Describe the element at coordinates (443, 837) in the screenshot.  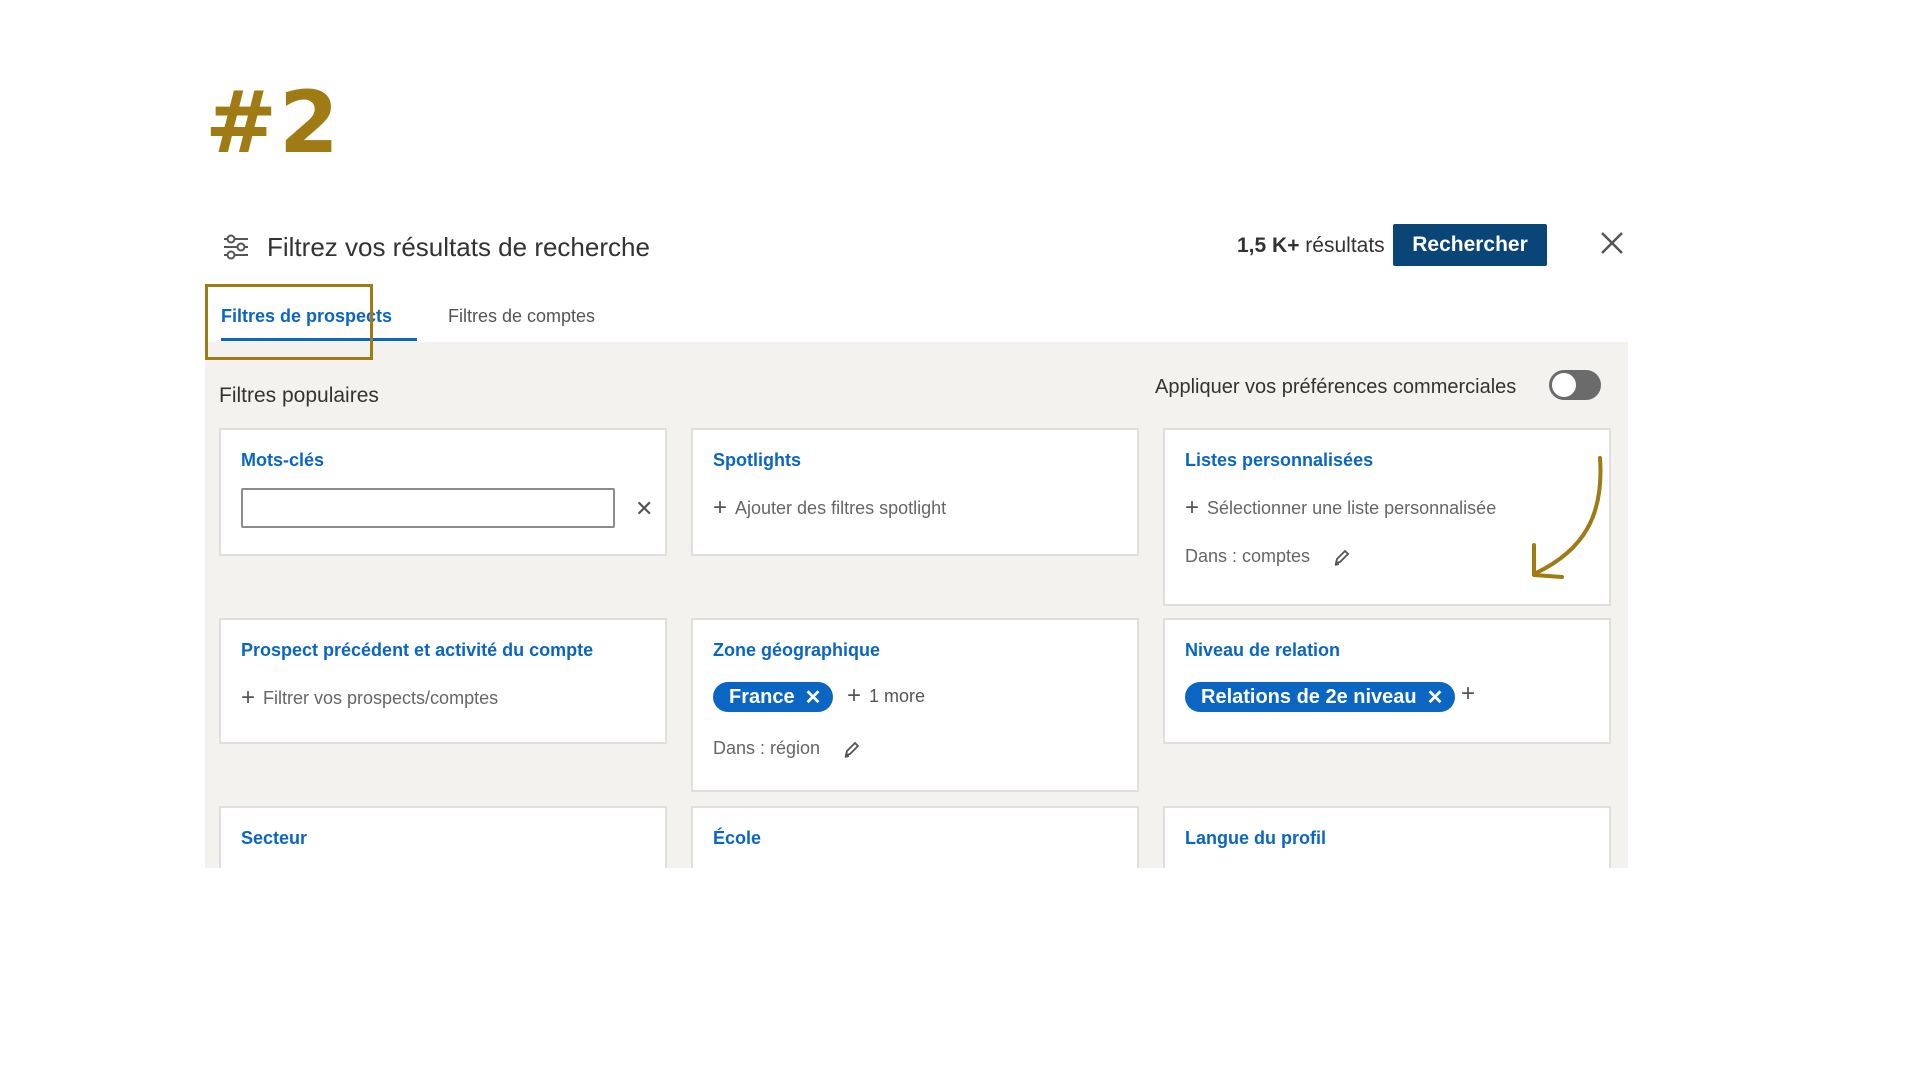
I see `card-sector: Secteur` at that location.